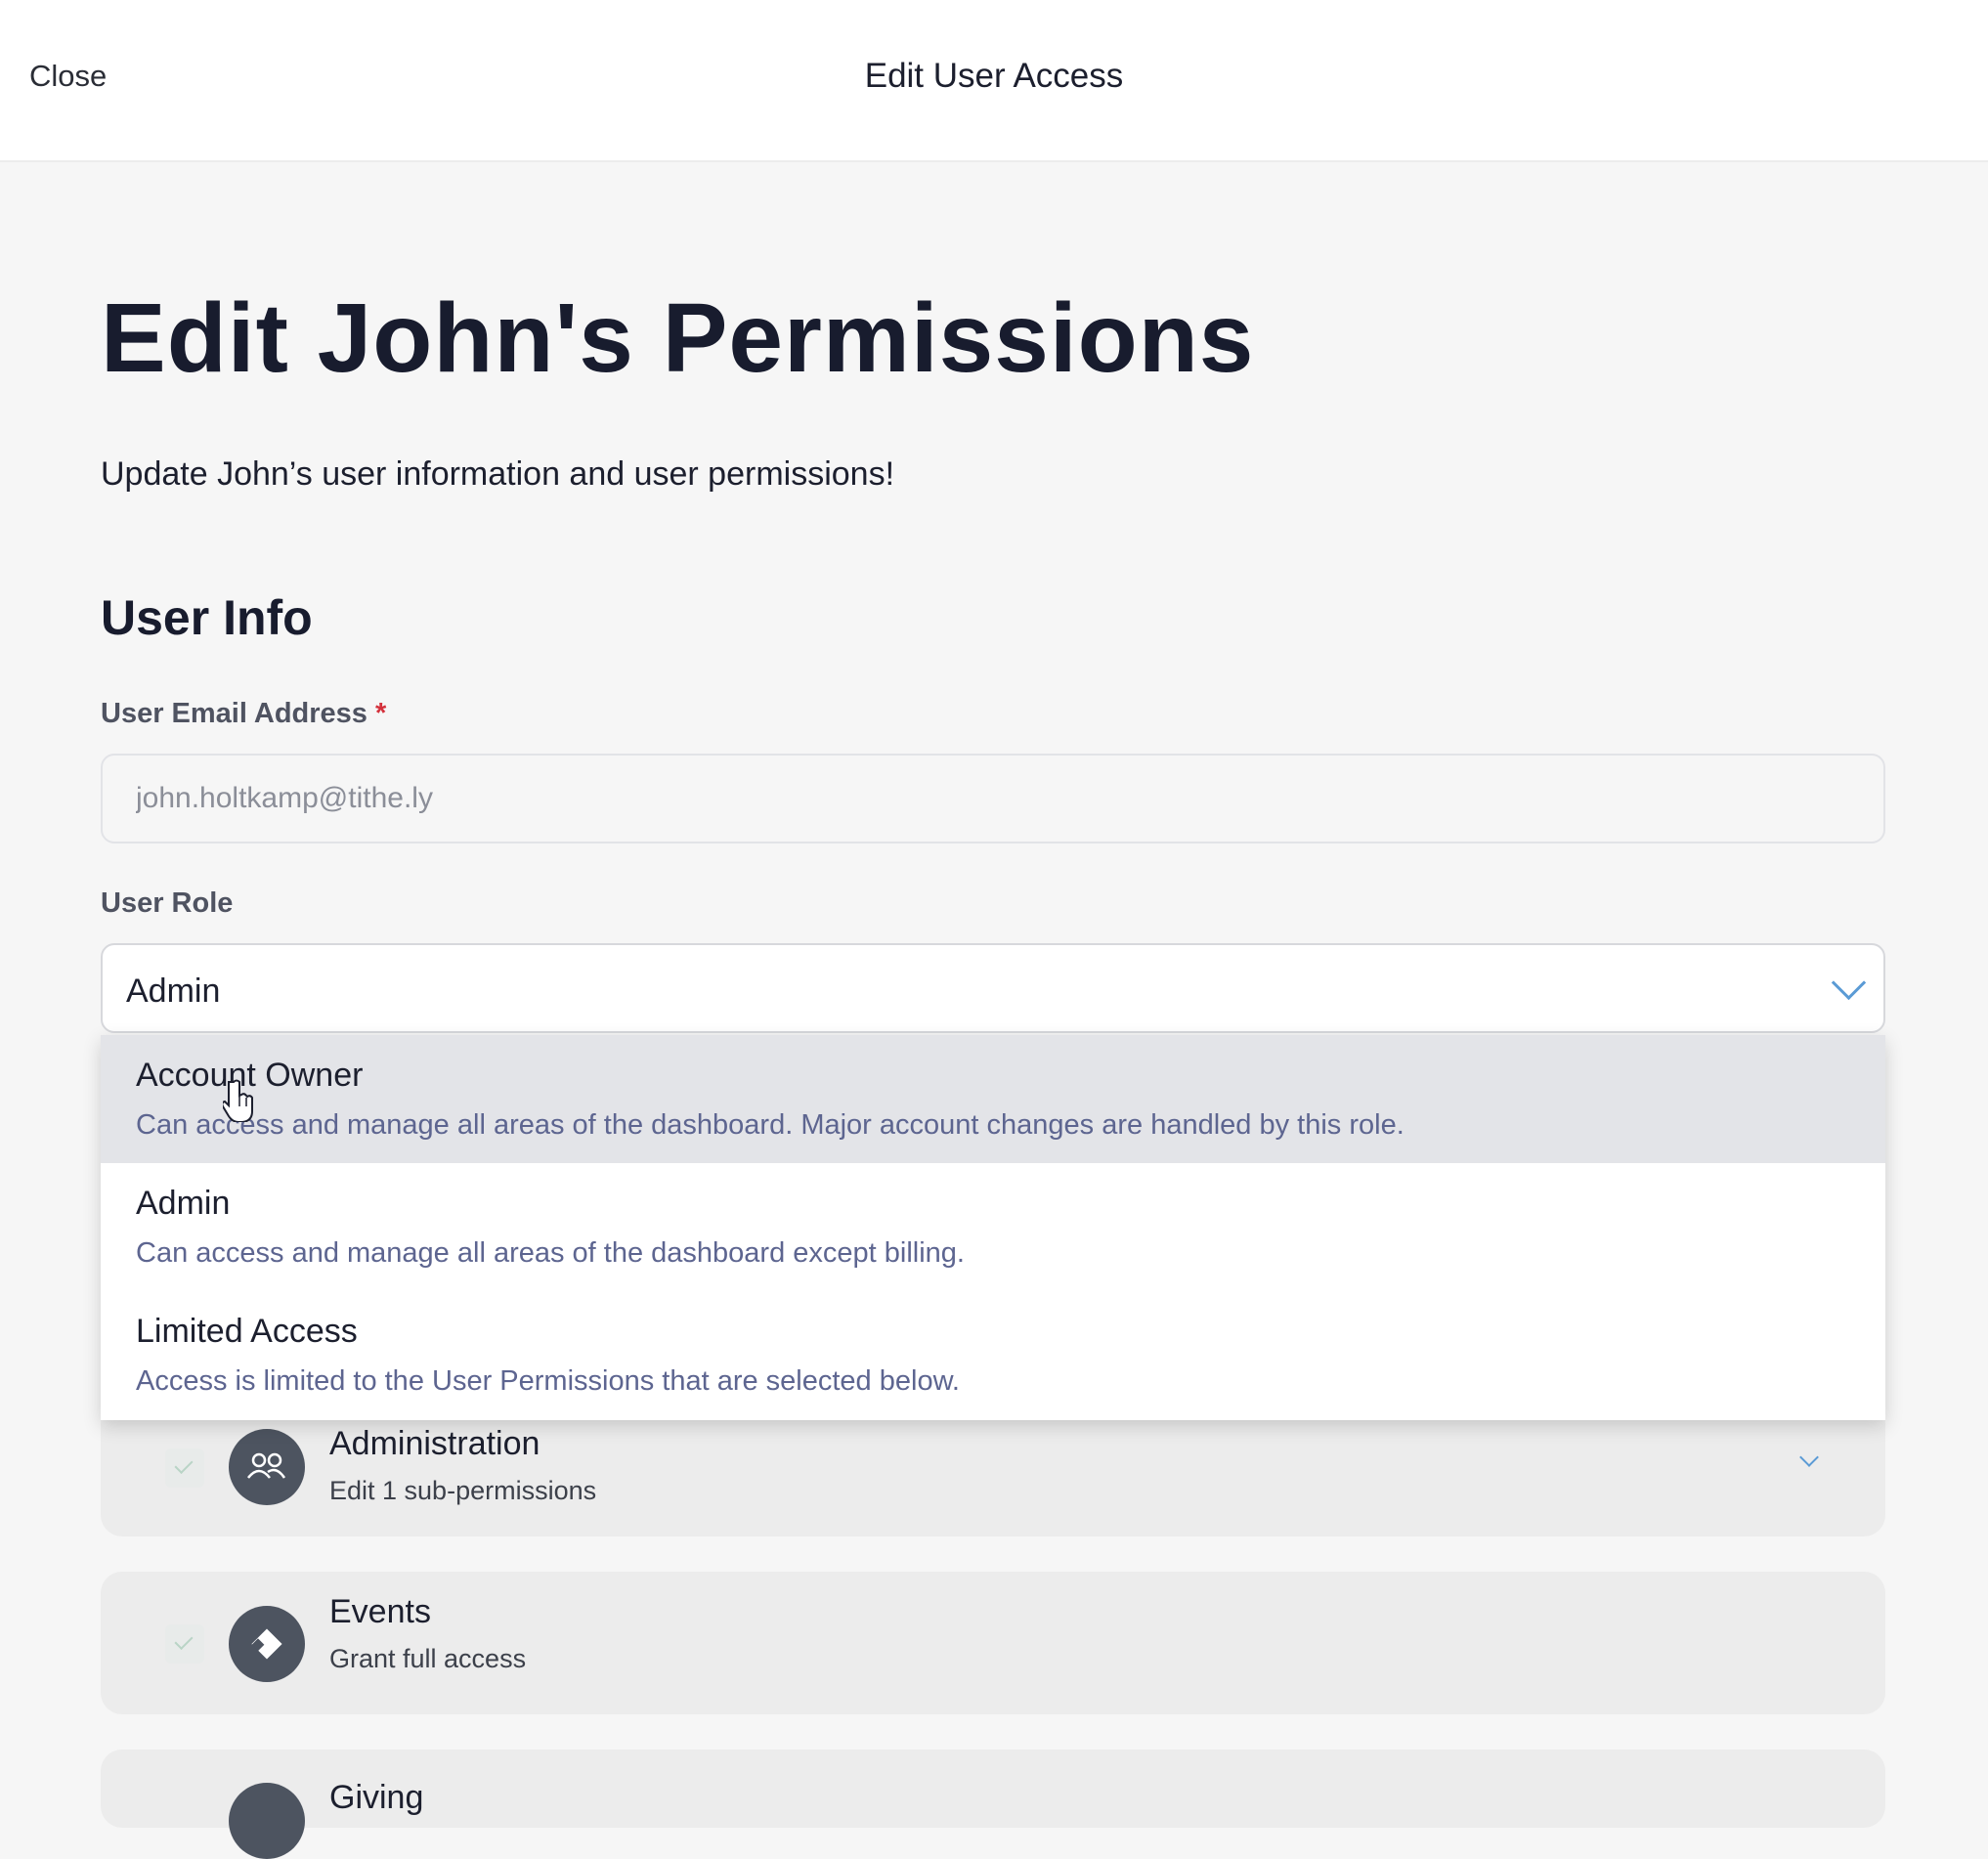 This screenshot has height=1859, width=1988. What do you see at coordinates (168, 903) in the screenshot?
I see `role-field-label: User Role` at bounding box center [168, 903].